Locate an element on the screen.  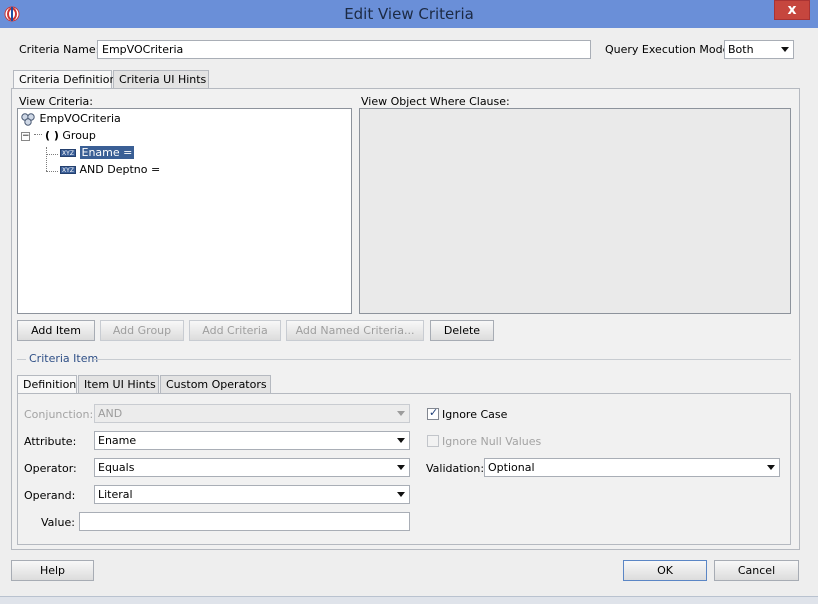
value-input is located at coordinates (244, 521).